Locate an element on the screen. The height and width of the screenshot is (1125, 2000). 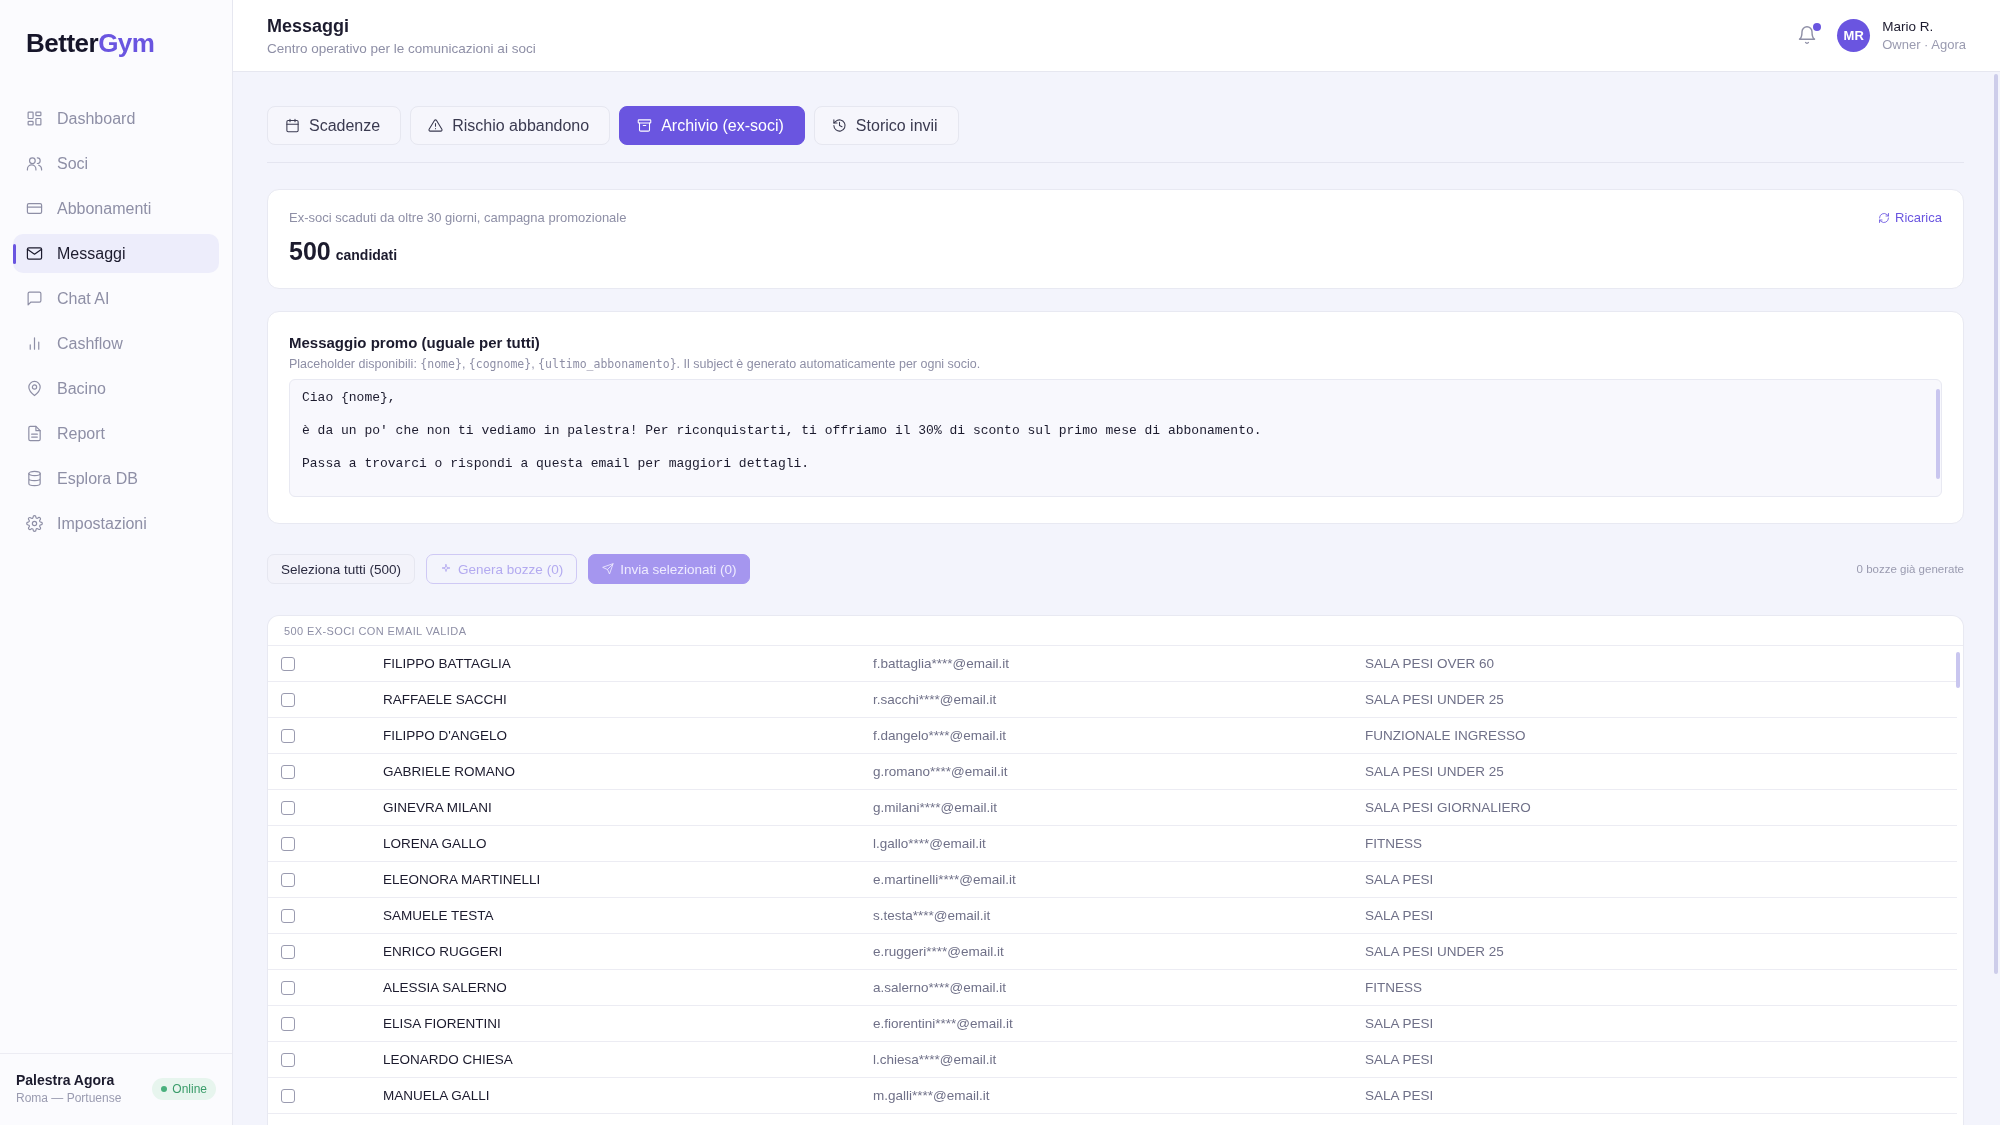
sidebar-item: Bacino is located at coordinates (116, 388).